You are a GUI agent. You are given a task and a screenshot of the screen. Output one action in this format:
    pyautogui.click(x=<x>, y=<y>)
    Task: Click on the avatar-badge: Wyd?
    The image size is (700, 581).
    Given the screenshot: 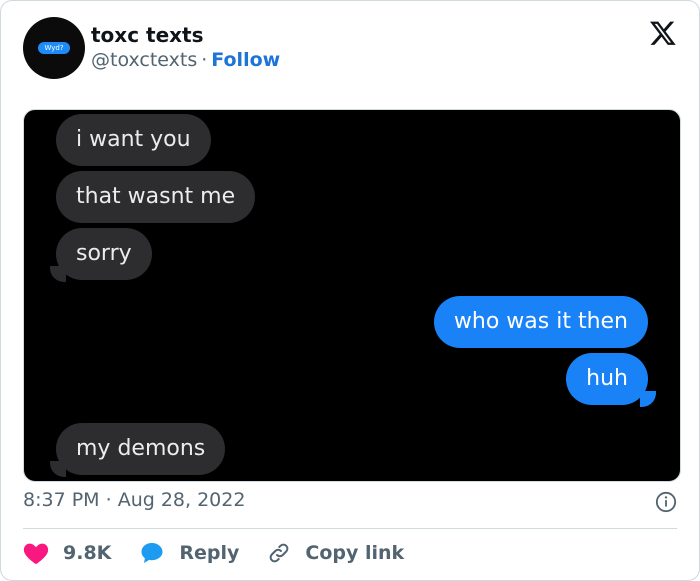 What is the action you would take?
    pyautogui.click(x=54, y=48)
    